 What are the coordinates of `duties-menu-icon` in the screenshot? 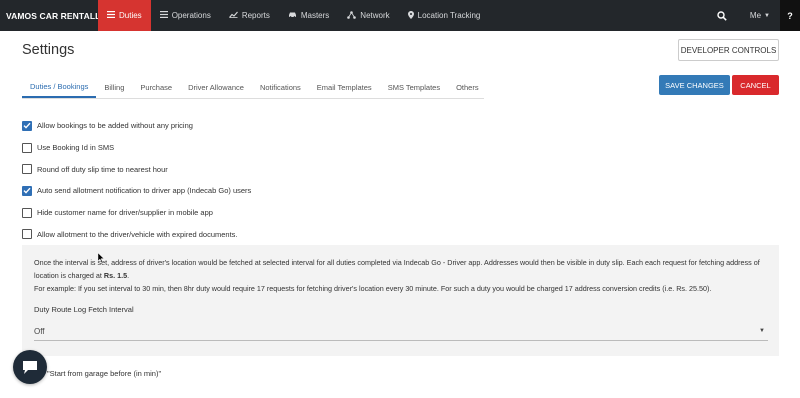 It's located at (111, 15).